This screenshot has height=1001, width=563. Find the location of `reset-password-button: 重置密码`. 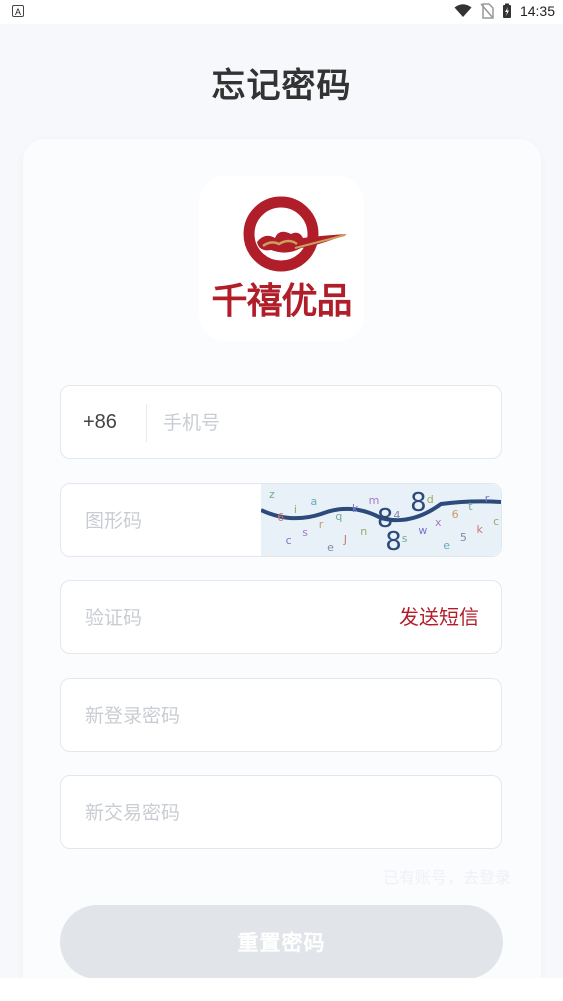

reset-password-button: 重置密码 is located at coordinates (281, 942).